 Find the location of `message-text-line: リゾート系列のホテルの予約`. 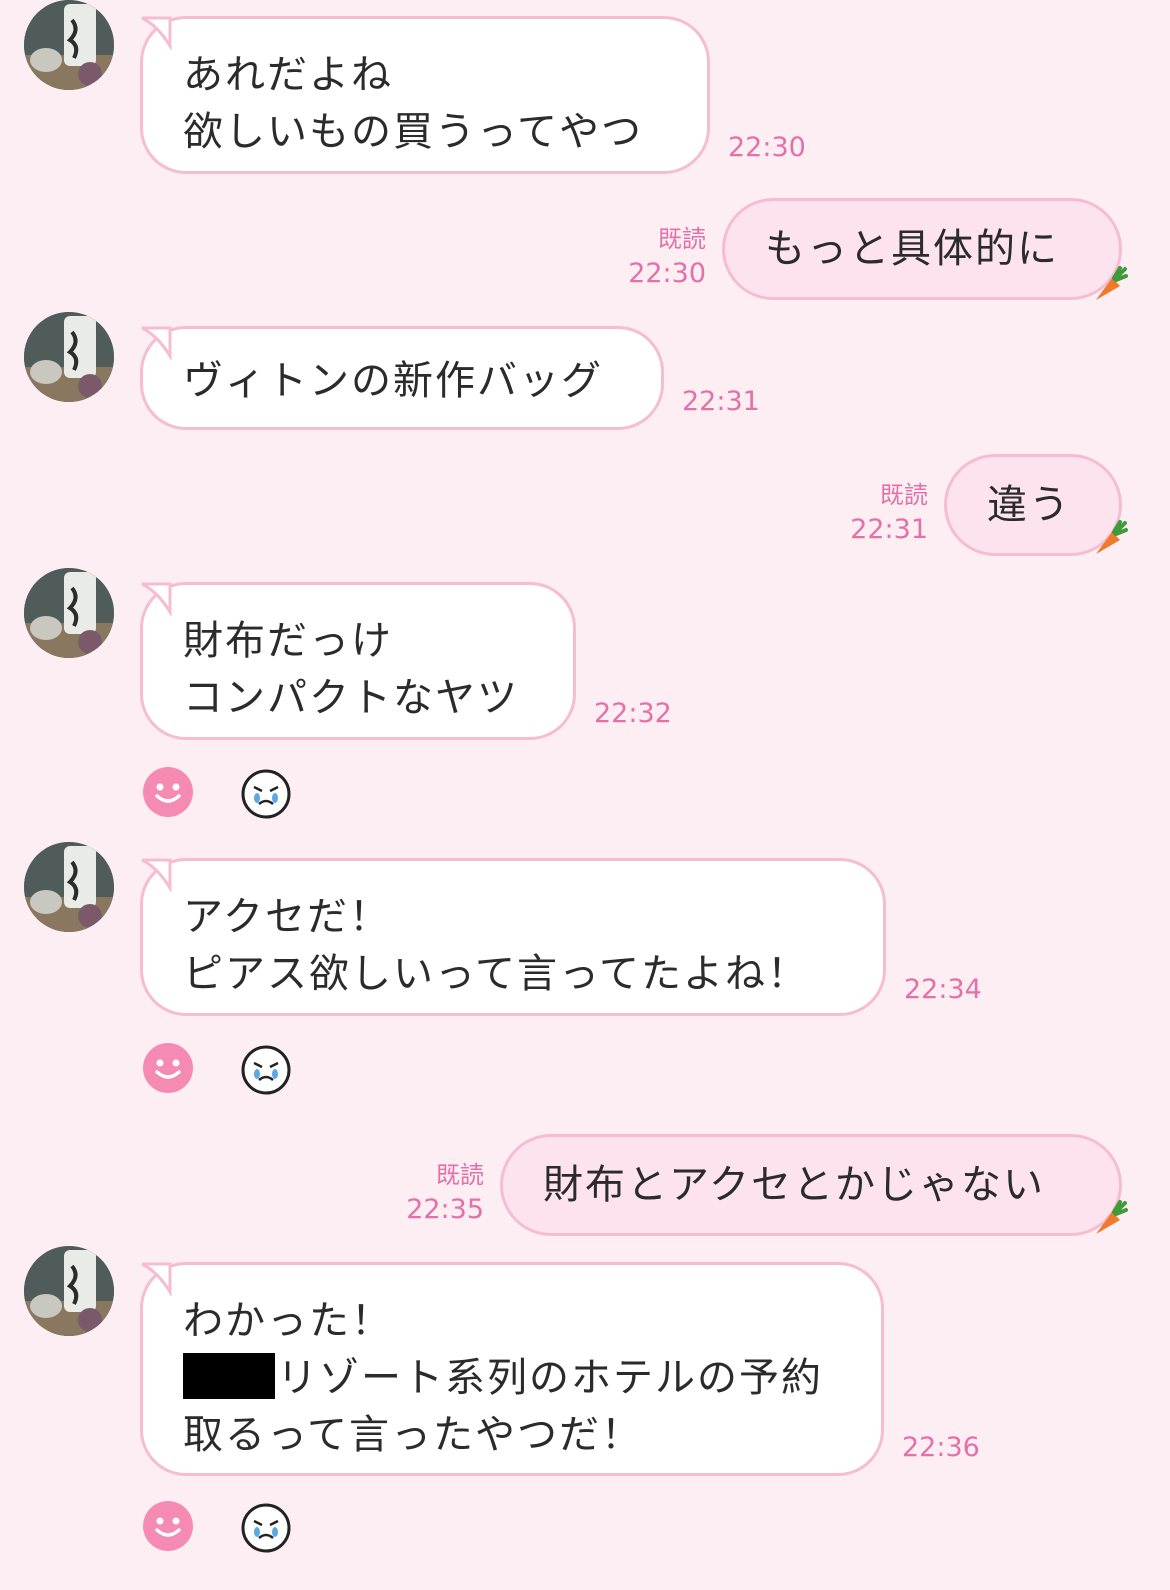

message-text-line: リゾート系列のホテルの予約 is located at coordinates (512, 1378).